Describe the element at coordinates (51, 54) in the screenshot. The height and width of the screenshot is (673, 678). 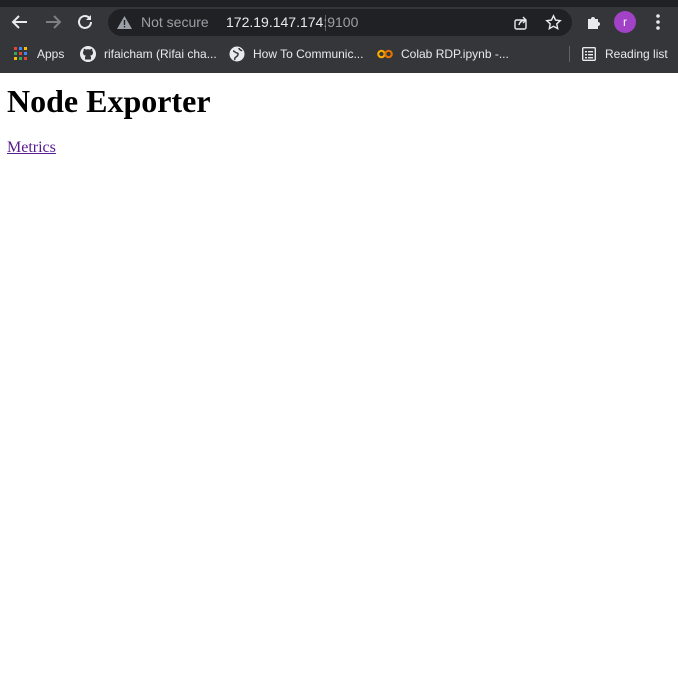
I see `bookmark-label: Apps` at that location.